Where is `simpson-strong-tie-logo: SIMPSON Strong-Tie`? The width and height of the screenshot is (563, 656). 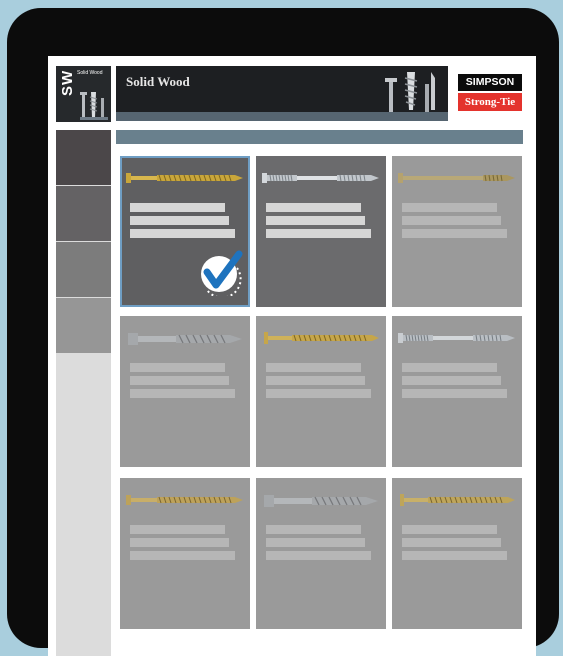 simpson-strong-tie-logo: SIMPSON Strong-Tie is located at coordinates (490, 92).